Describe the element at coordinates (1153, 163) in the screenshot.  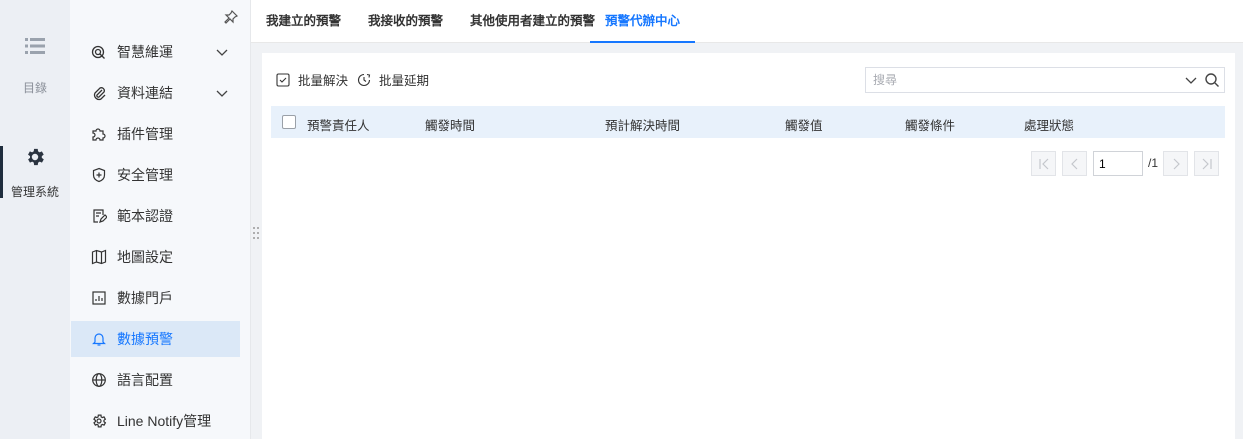
I see `page-total: /1` at that location.